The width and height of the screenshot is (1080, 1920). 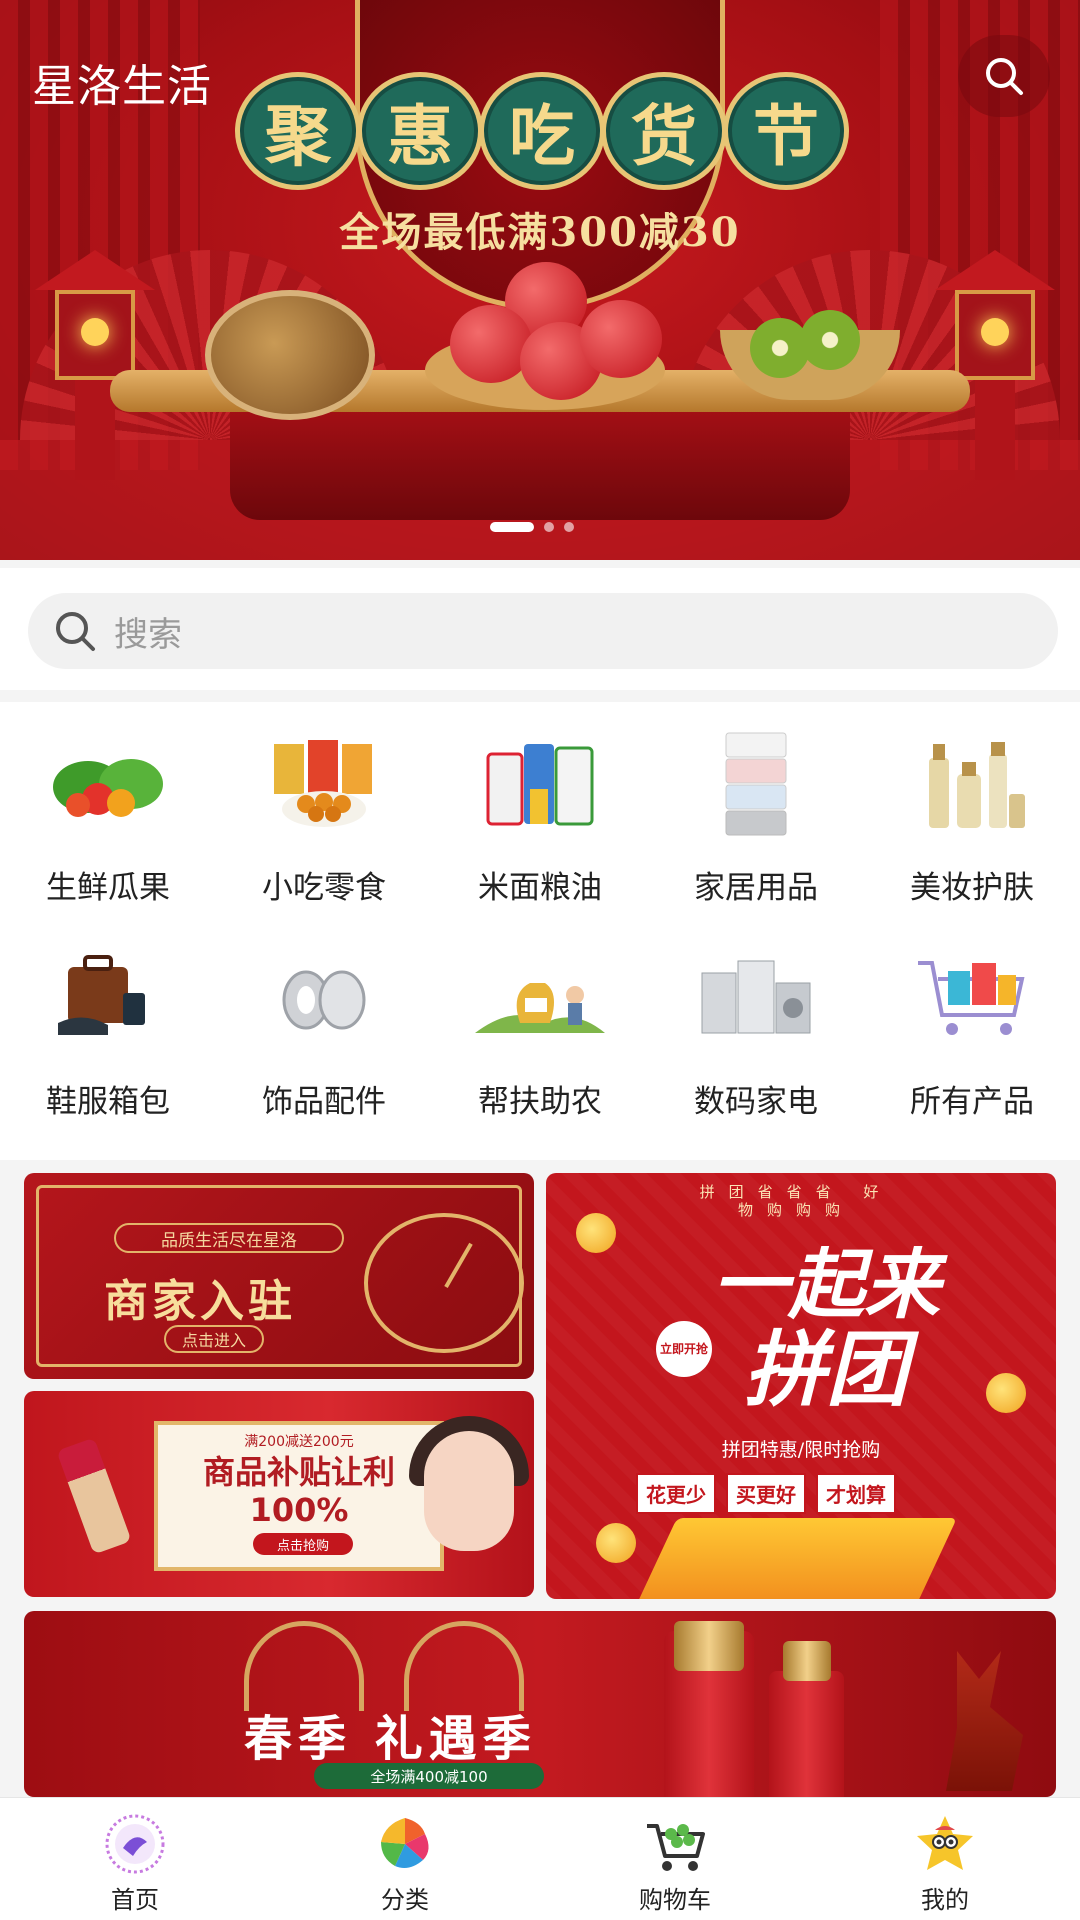 What do you see at coordinates (826, 1370) in the screenshot?
I see `group-buy-title-2: 拼团` at bounding box center [826, 1370].